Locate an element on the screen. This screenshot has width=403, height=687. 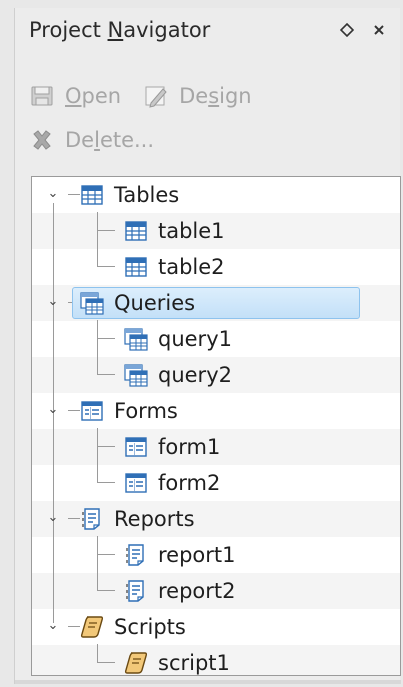
tree-item-label: report2 is located at coordinates (197, 591).